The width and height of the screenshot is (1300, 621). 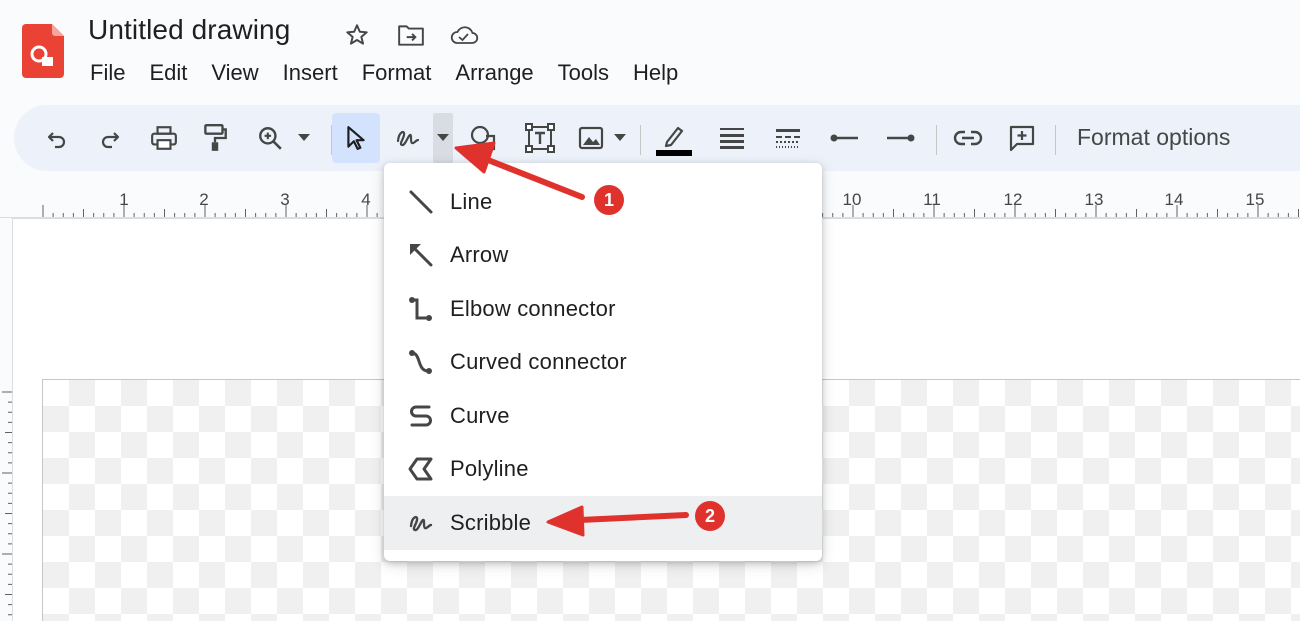 What do you see at coordinates (710, 516) in the screenshot?
I see `annotation-badge-2: 2` at bounding box center [710, 516].